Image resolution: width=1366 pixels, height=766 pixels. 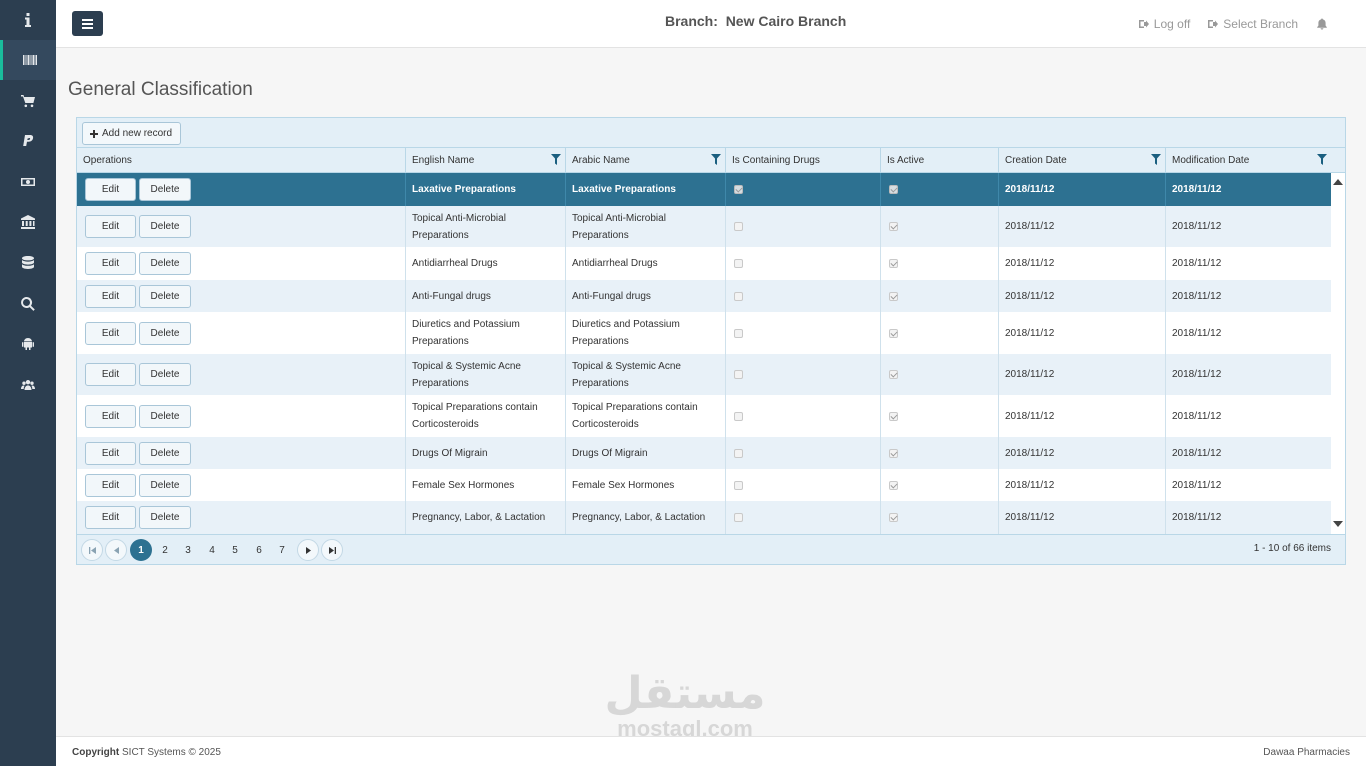 I want to click on column-header-is-containing-drugs: Is Containing Drugs, so click(x=802, y=160).